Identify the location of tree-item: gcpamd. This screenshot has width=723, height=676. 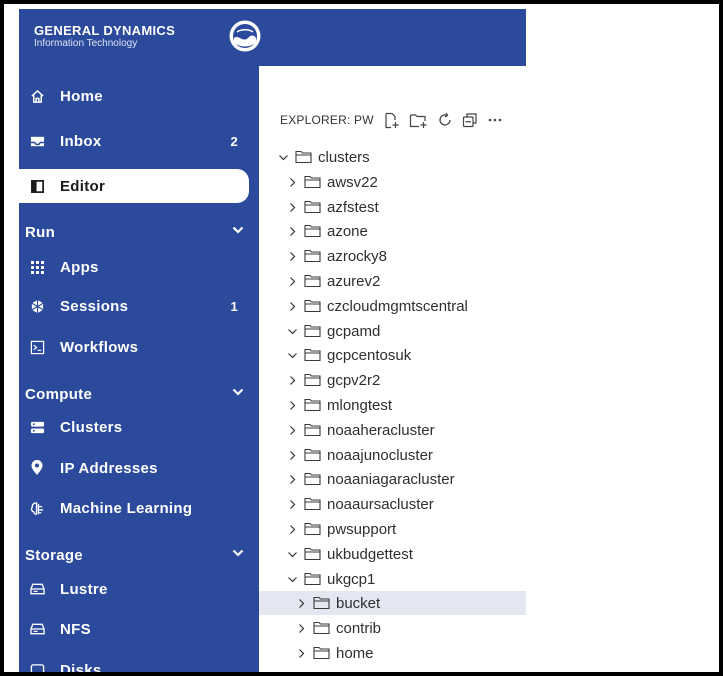
(392, 331).